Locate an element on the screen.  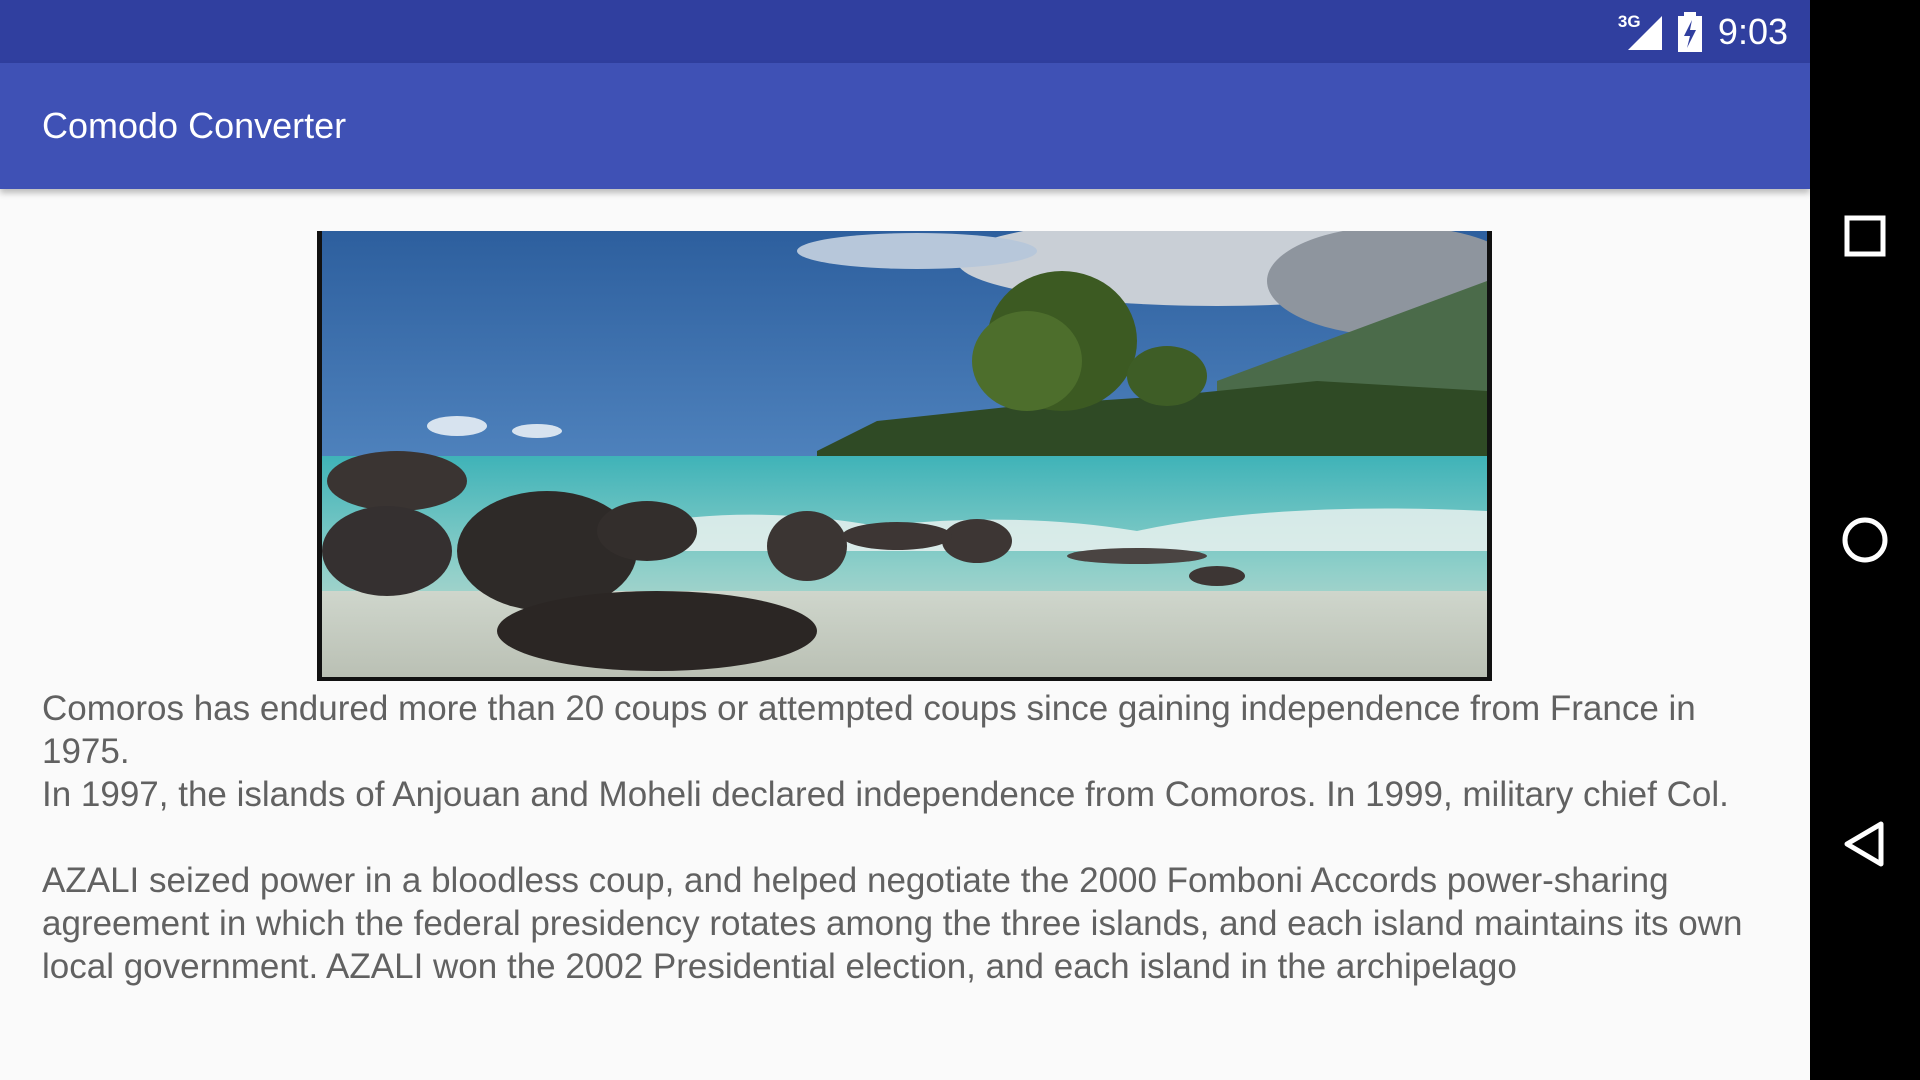
network-type-label: 3G is located at coordinates (1629, 21).